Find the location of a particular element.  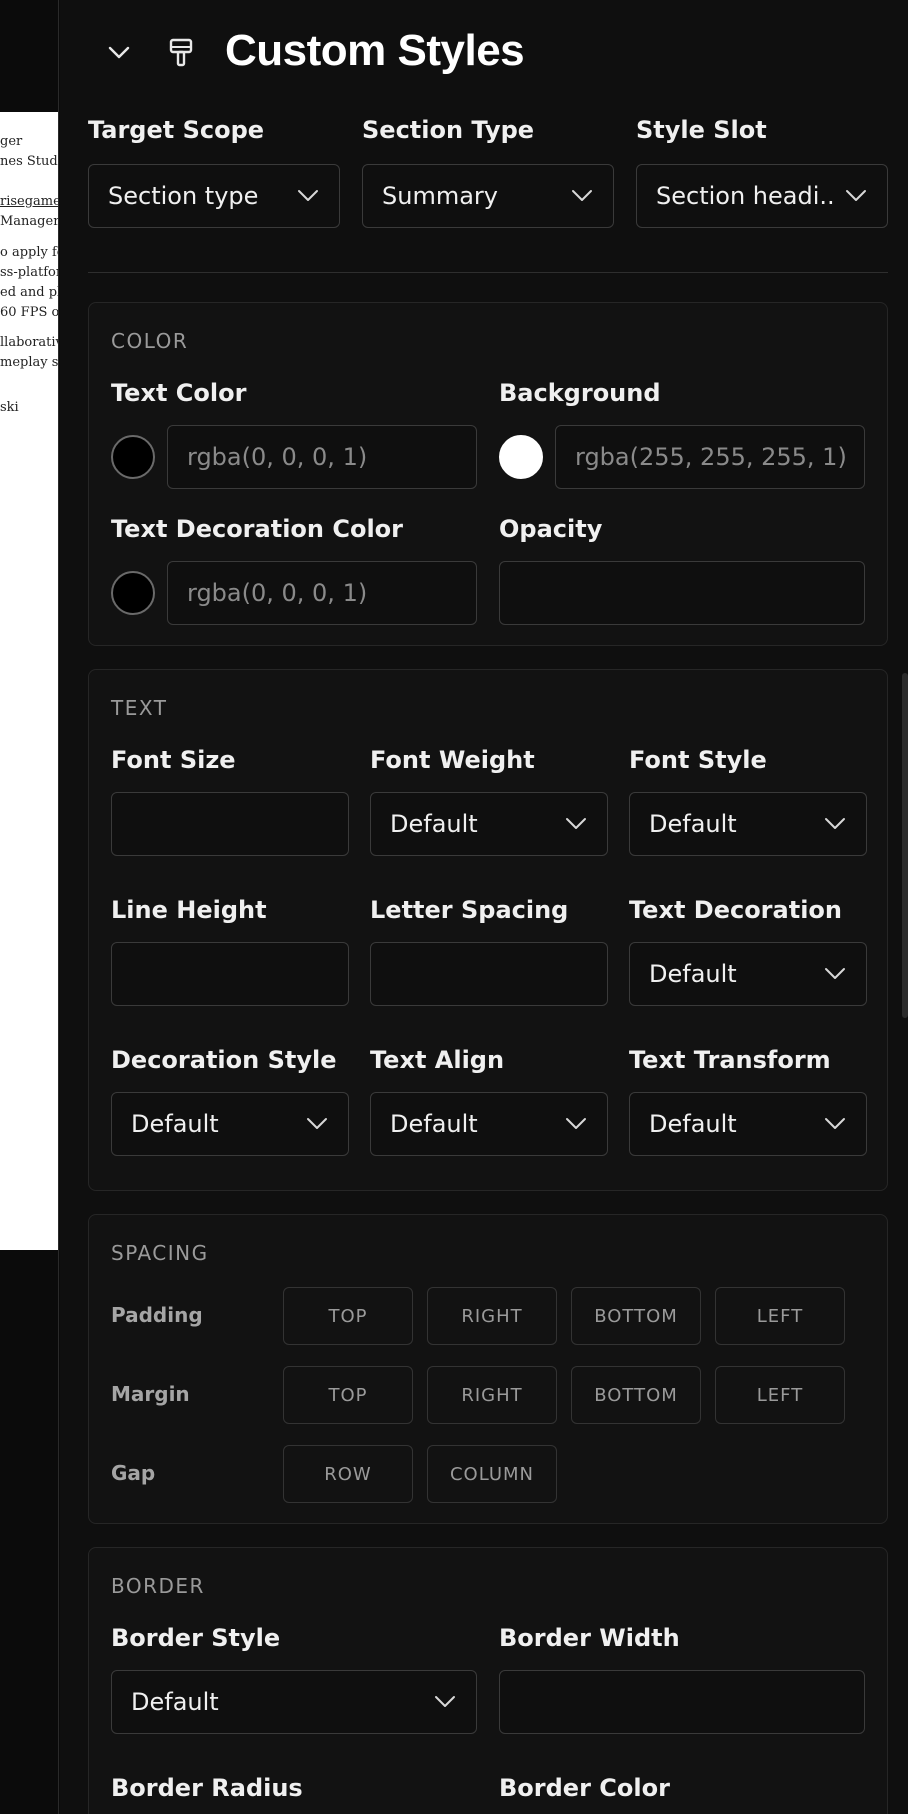

background-input: rgba(255, 255, 255, 1) is located at coordinates (710, 457).